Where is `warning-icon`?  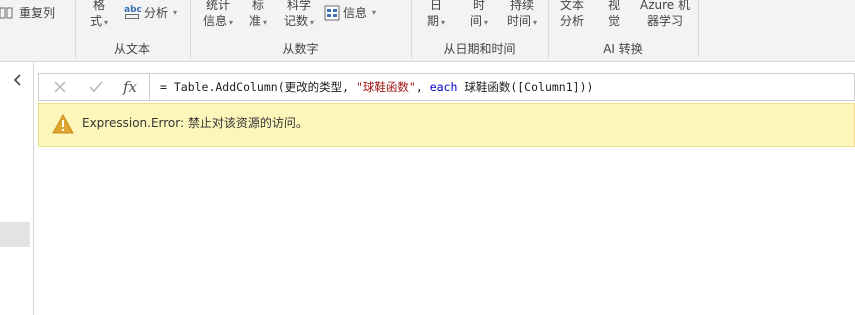 warning-icon is located at coordinates (63, 124).